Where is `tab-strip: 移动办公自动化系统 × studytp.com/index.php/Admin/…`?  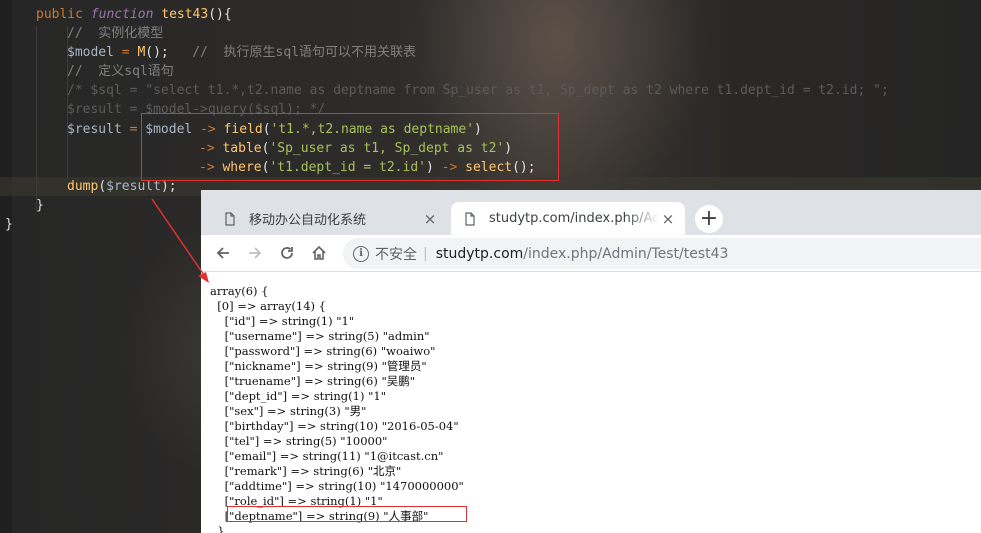
tab-strip: 移动办公自动化系统 × studytp.com/index.php/Admin/… is located at coordinates (591, 212).